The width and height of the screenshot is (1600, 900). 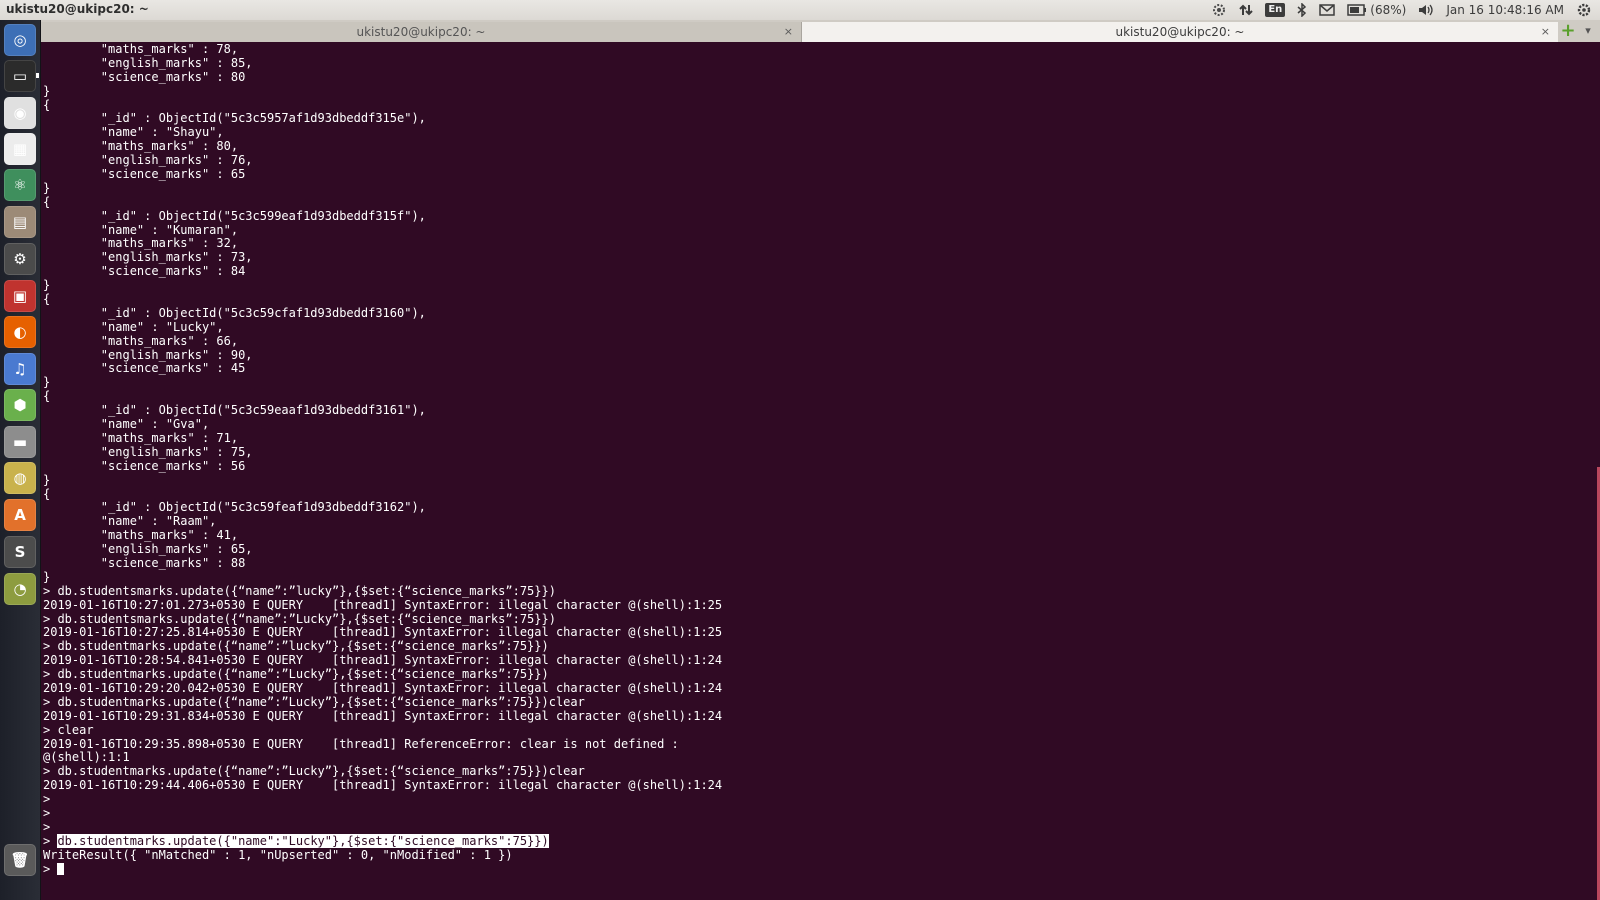 I want to click on network-transfer-icon, so click(x=1246, y=10).